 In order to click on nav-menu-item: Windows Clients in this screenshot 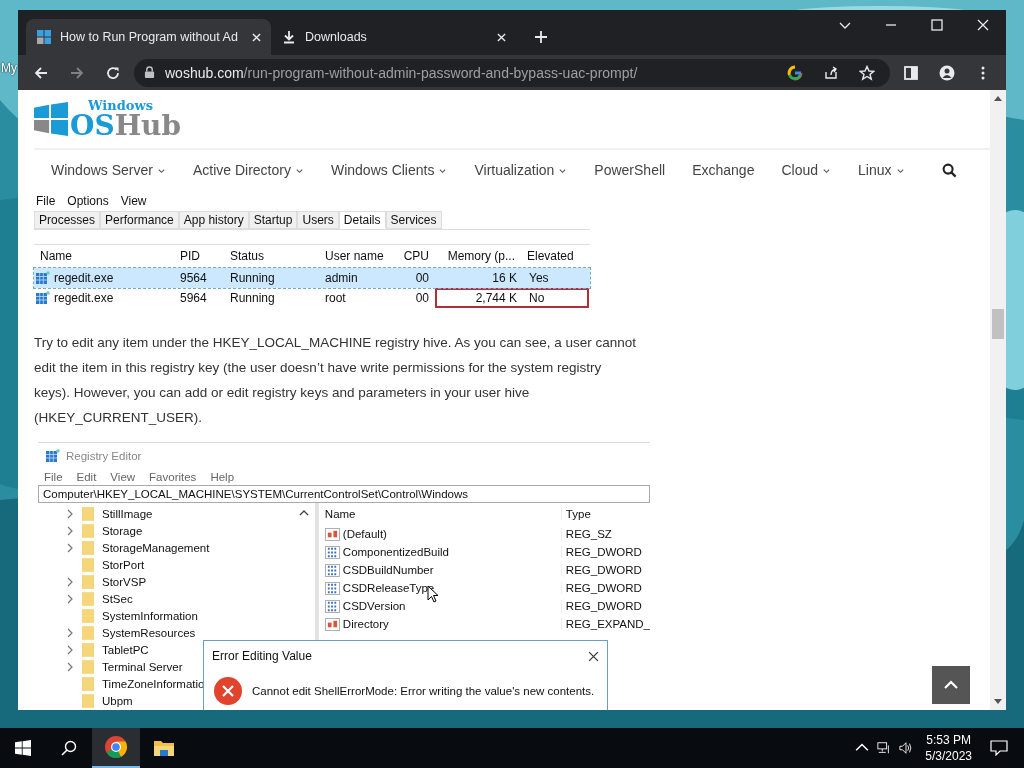, I will do `click(389, 170)`.